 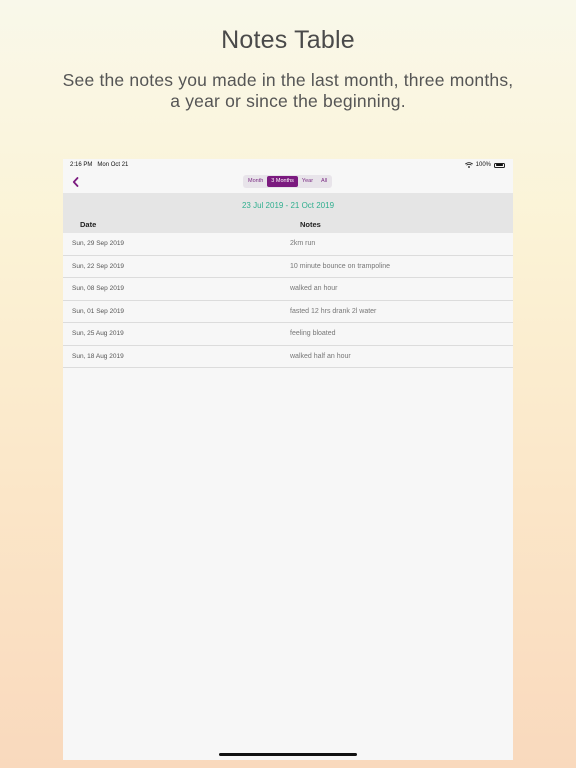 I want to click on column-header-notes: Notes, so click(x=310, y=224).